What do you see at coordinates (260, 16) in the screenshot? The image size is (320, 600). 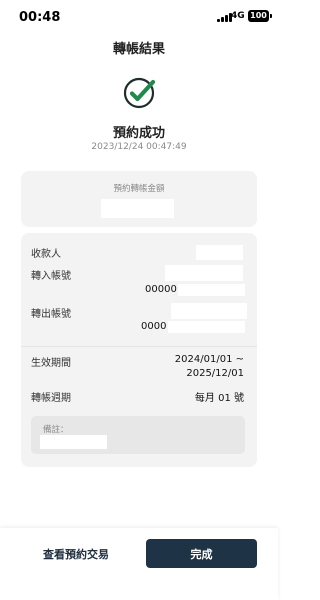 I see `battery-icon: 100` at bounding box center [260, 16].